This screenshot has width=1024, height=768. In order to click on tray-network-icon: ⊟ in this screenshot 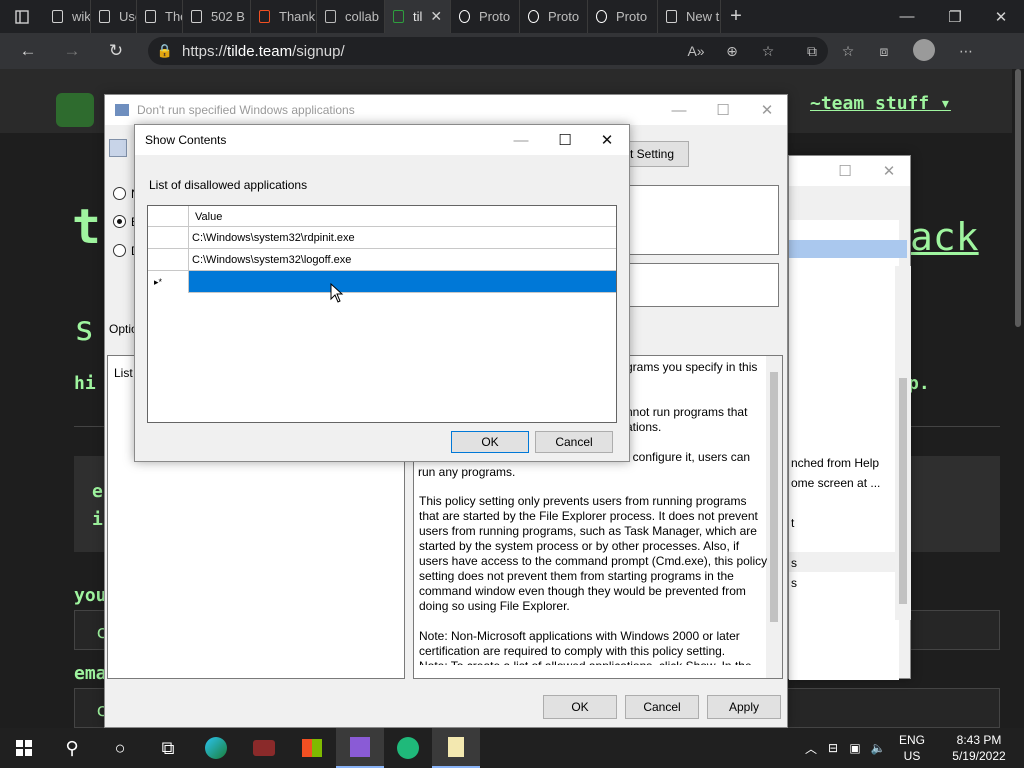, I will do `click(833, 748)`.